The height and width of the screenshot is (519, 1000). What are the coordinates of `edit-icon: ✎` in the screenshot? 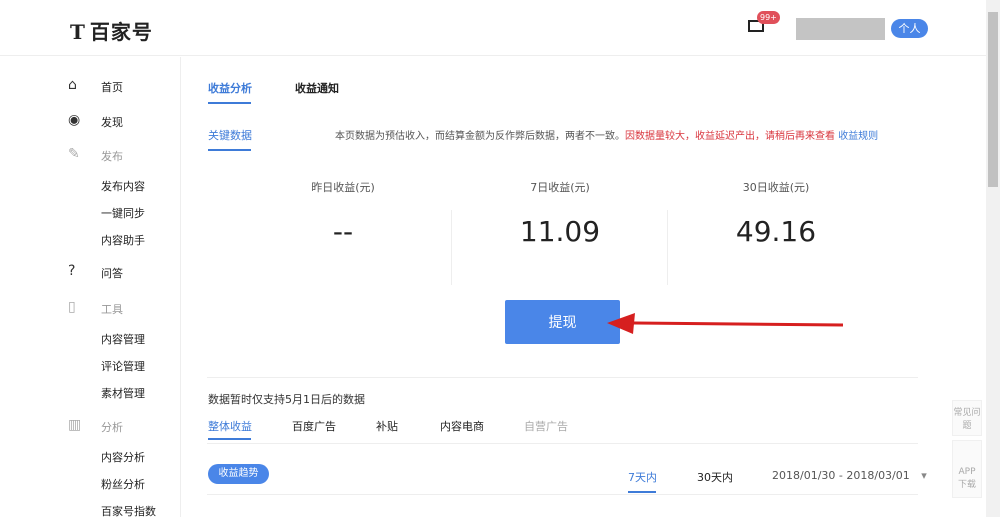 It's located at (74, 154).